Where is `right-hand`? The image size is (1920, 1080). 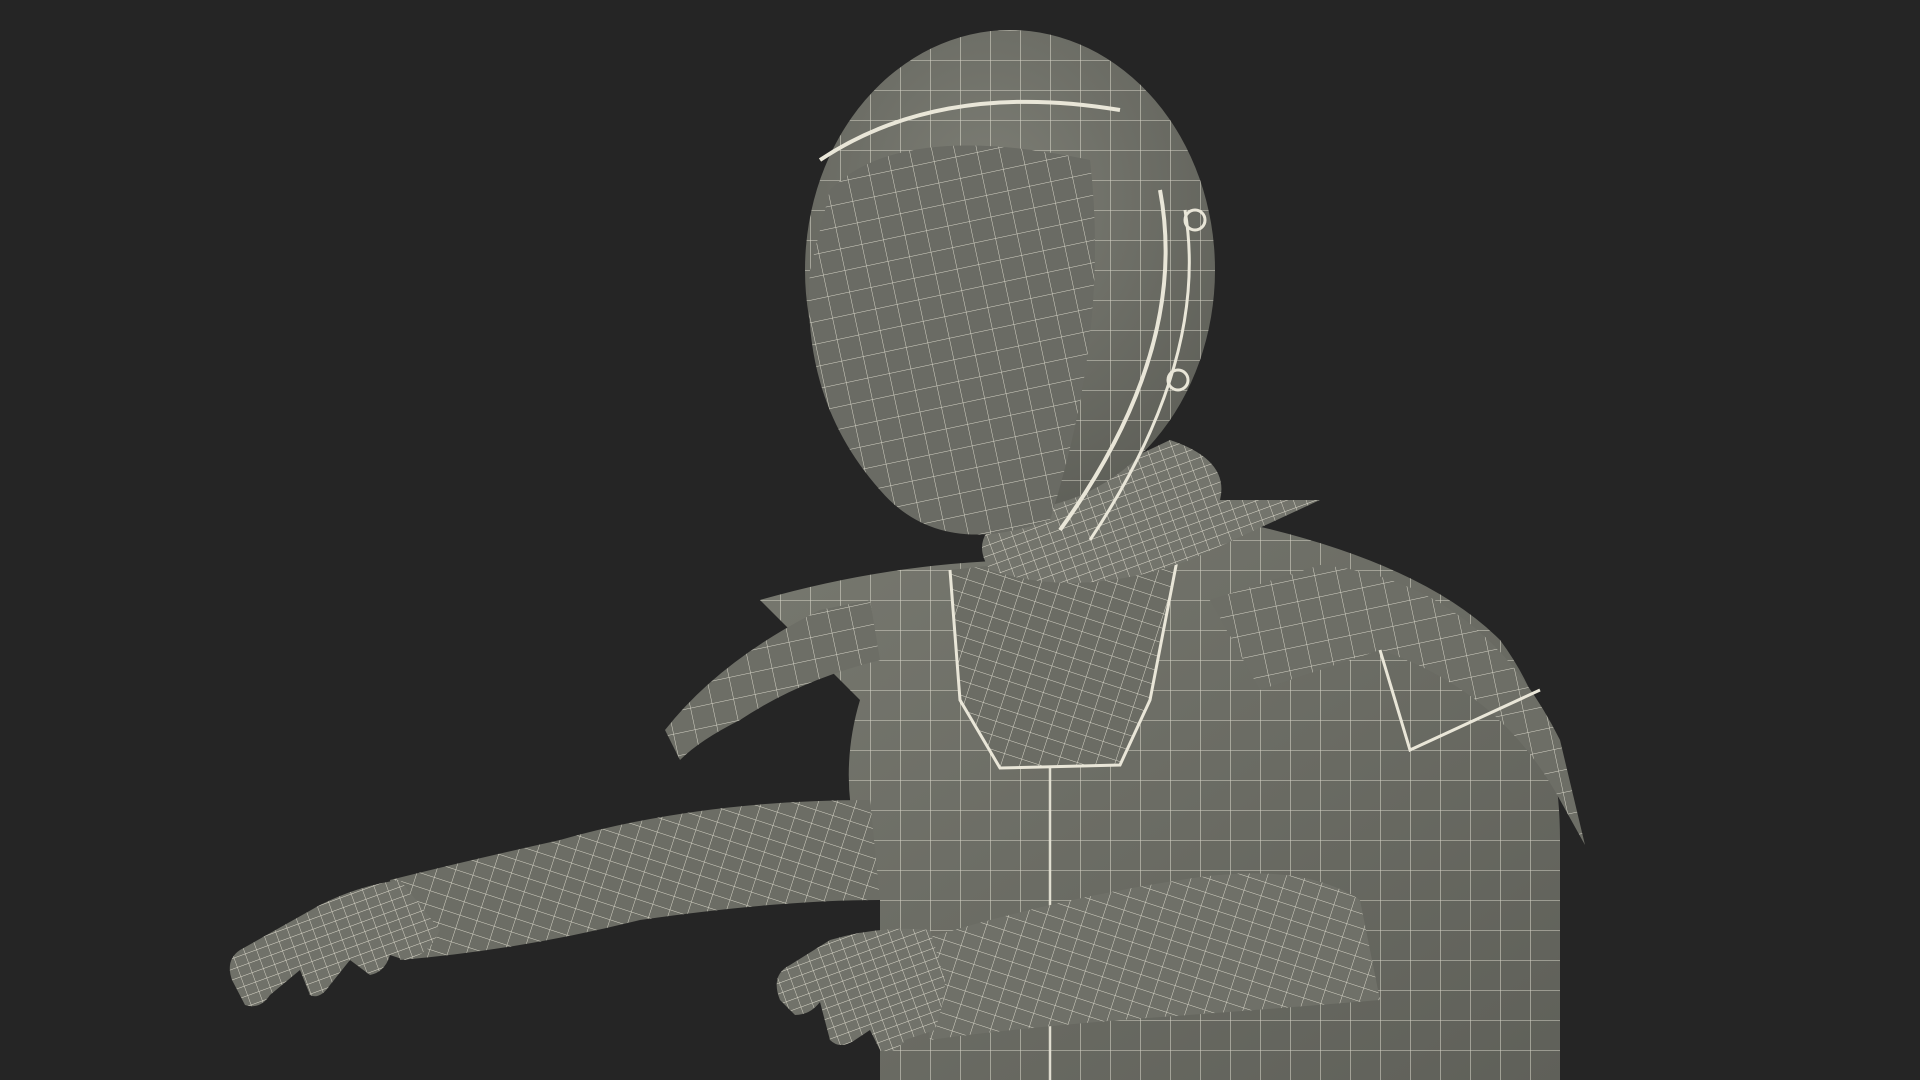 right-hand is located at coordinates (860, 990).